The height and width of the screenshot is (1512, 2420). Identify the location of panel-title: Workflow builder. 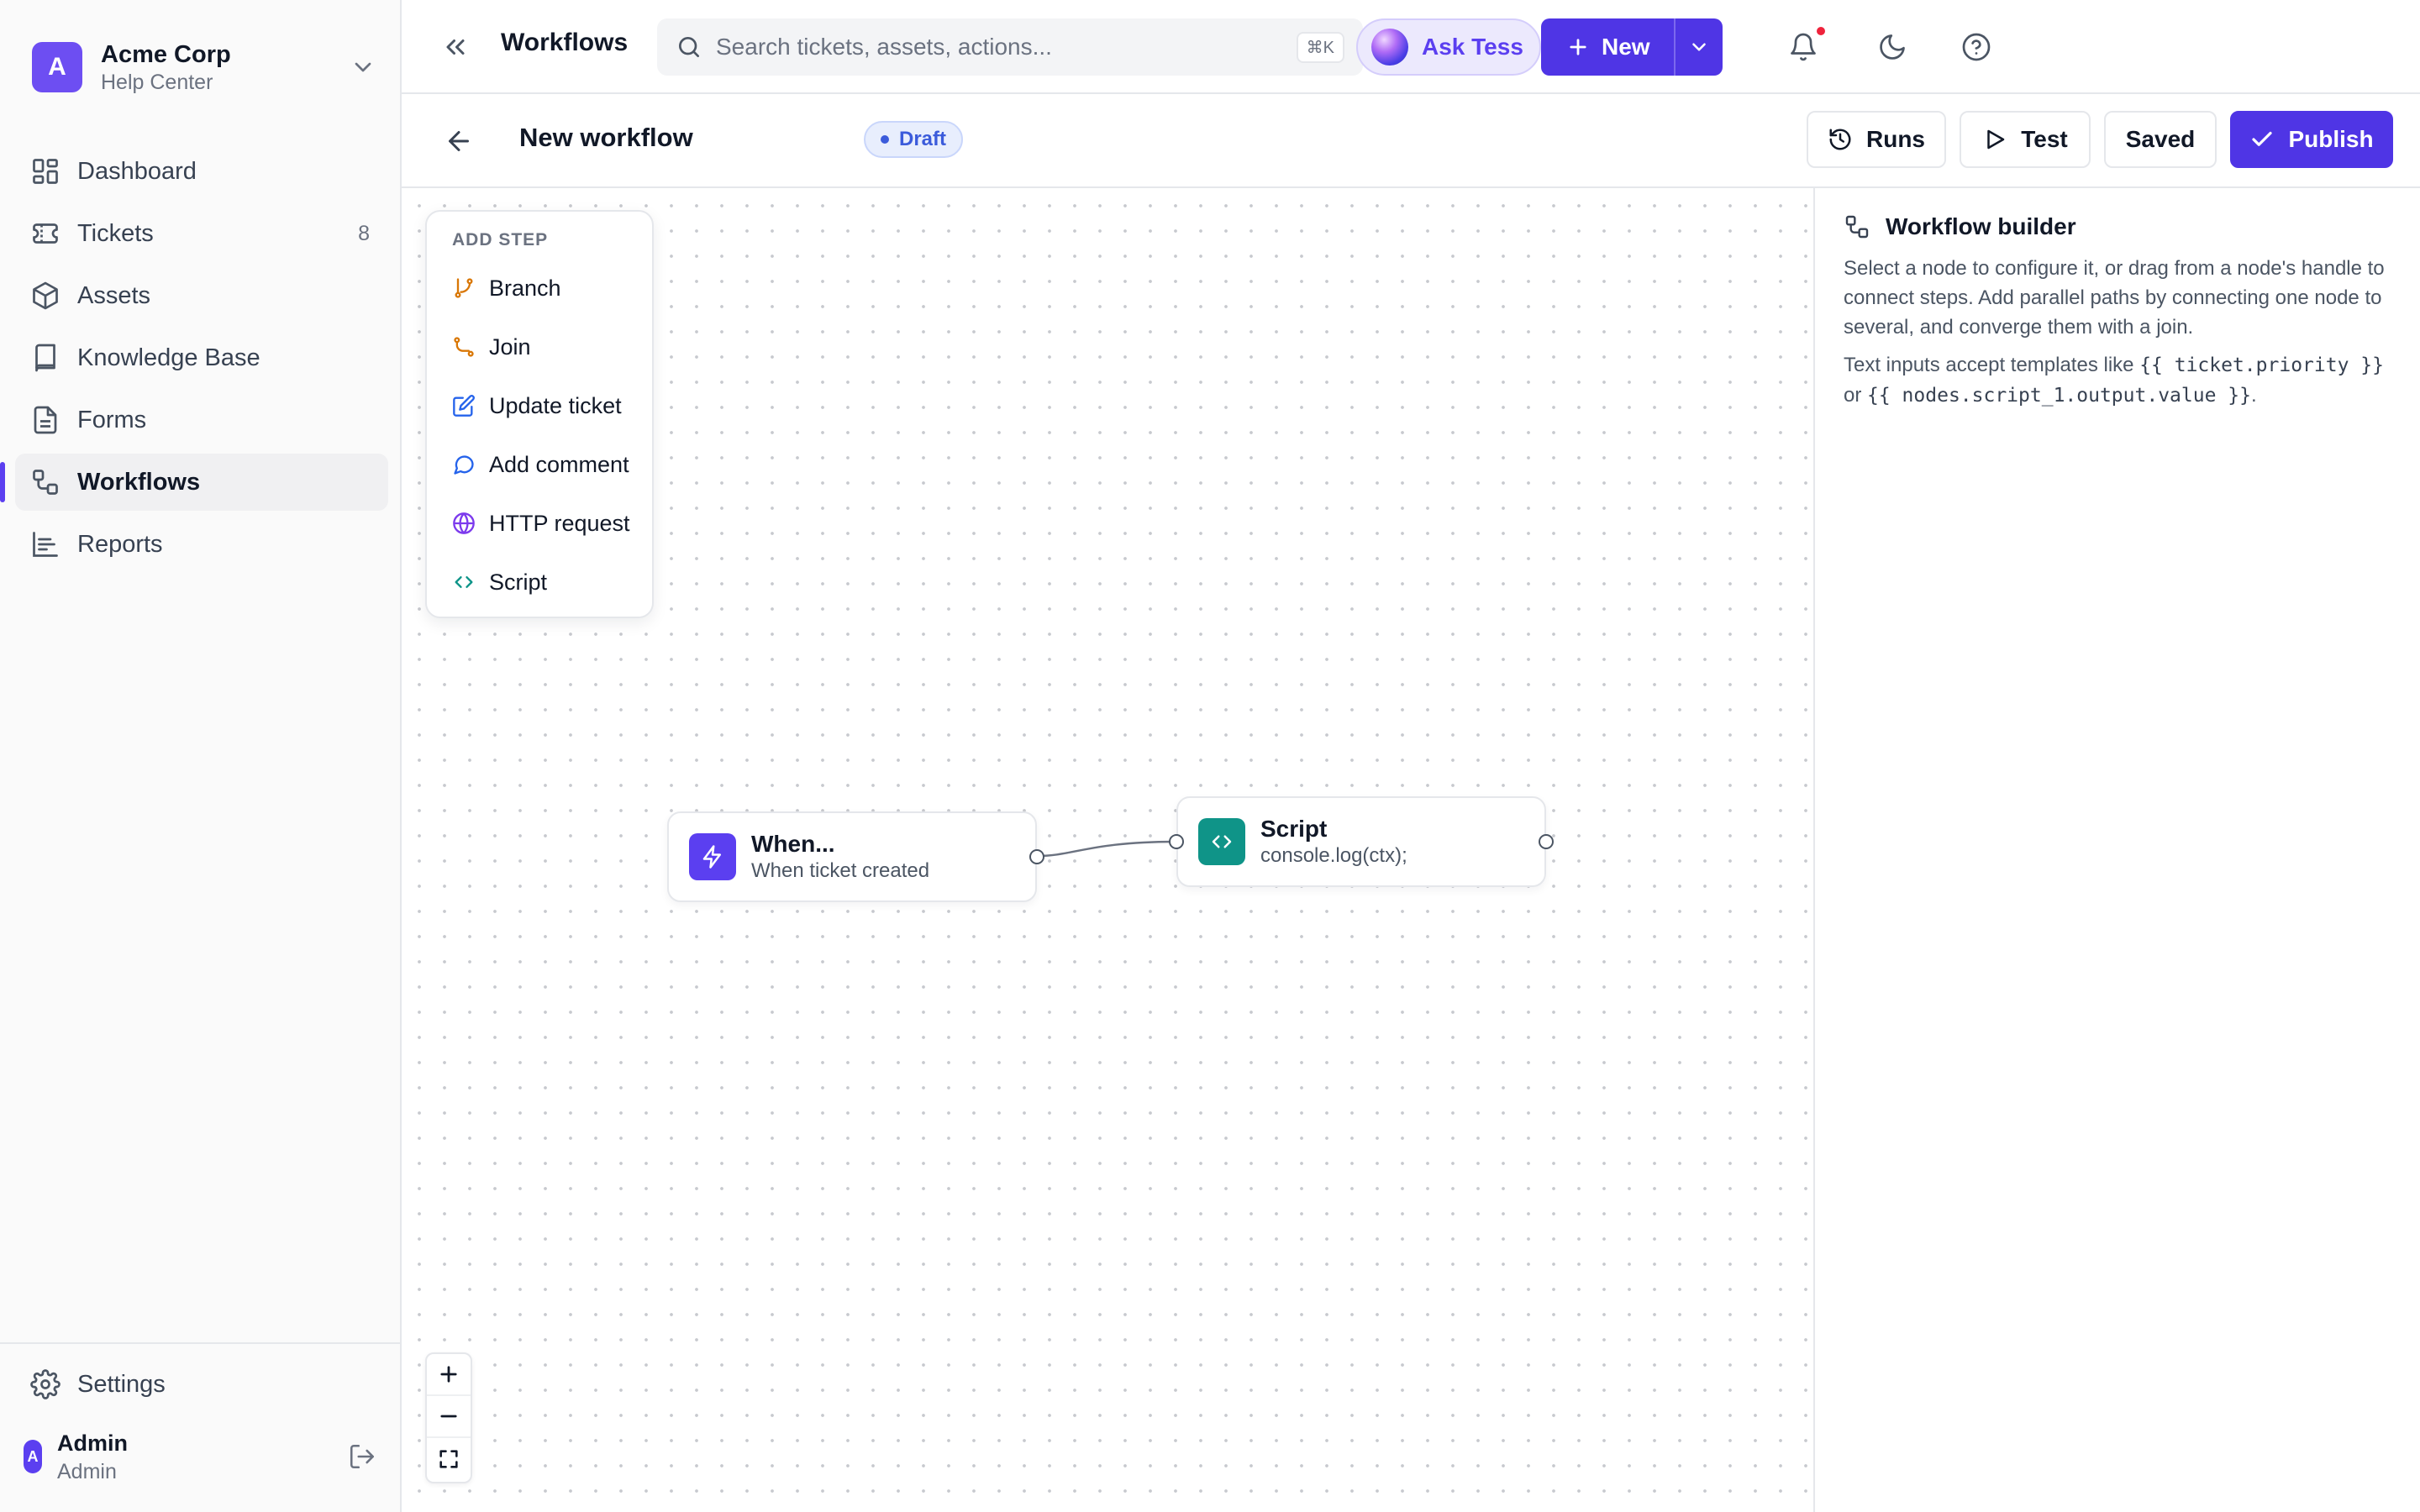
(1981, 226).